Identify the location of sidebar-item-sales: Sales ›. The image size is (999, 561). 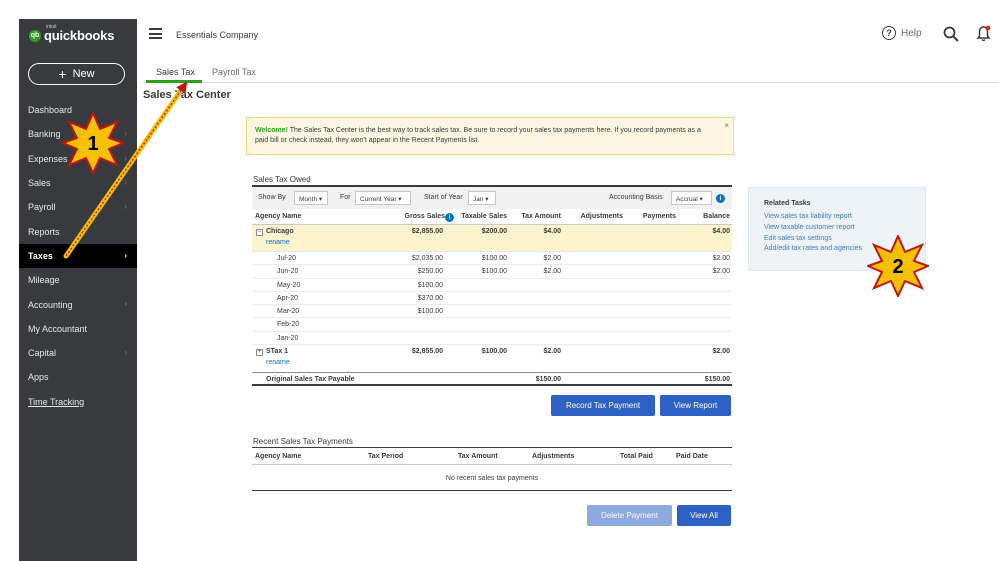
(78, 183).